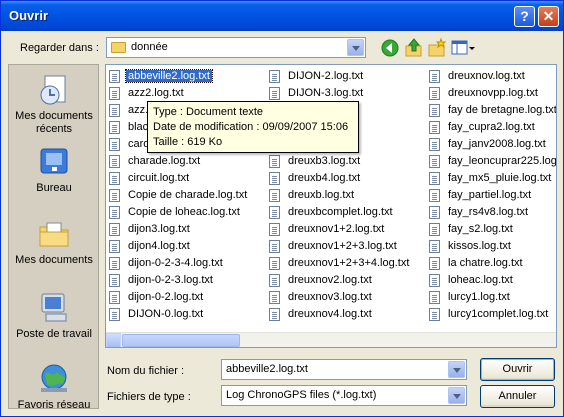 Image resolution: width=564 pixels, height=417 pixels. Describe the element at coordinates (479, 246) in the screenshot. I see `file-name: kissos.log.txt` at that location.